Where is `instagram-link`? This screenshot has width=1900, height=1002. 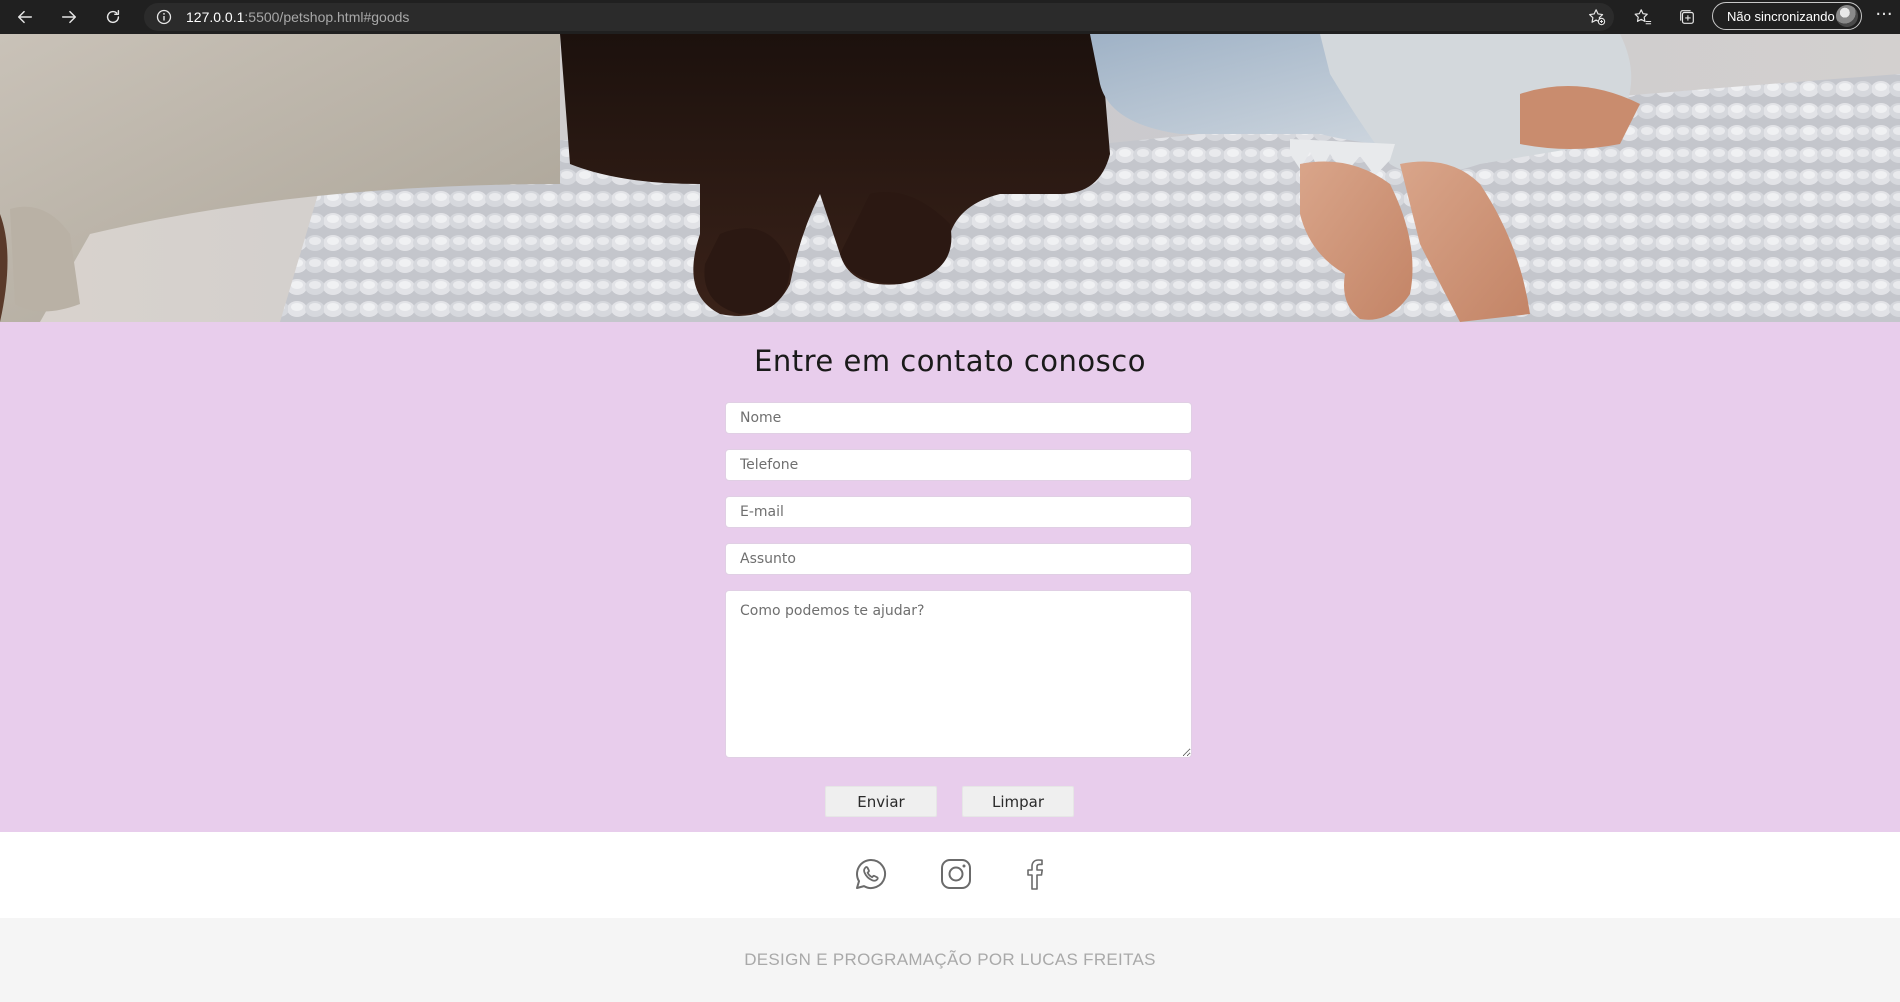 instagram-link is located at coordinates (956, 874).